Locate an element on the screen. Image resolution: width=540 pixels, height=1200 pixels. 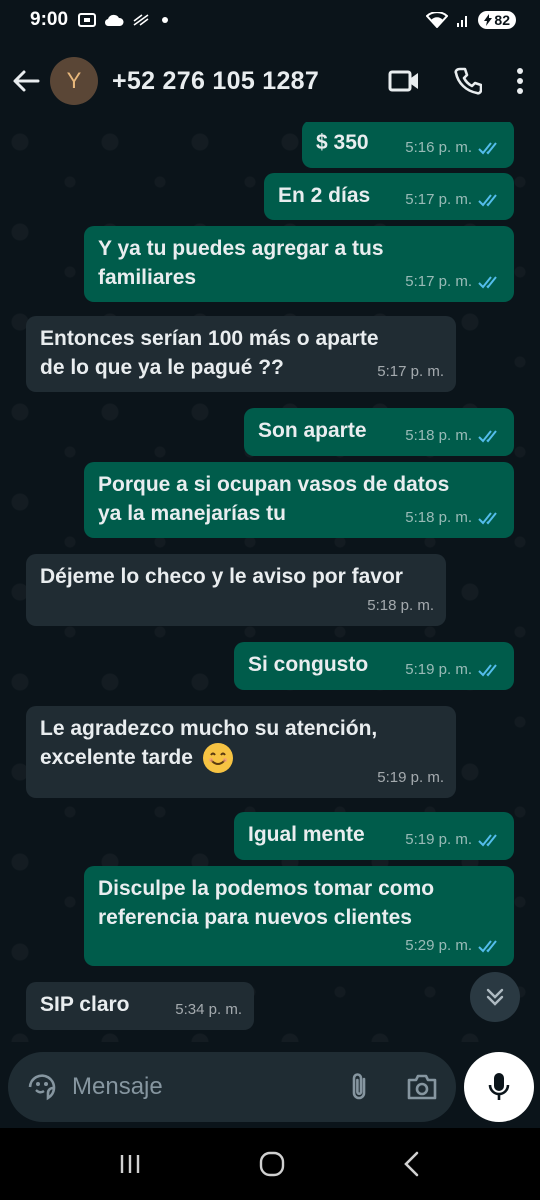
message-text: $ 350 is located at coordinates (342, 142).